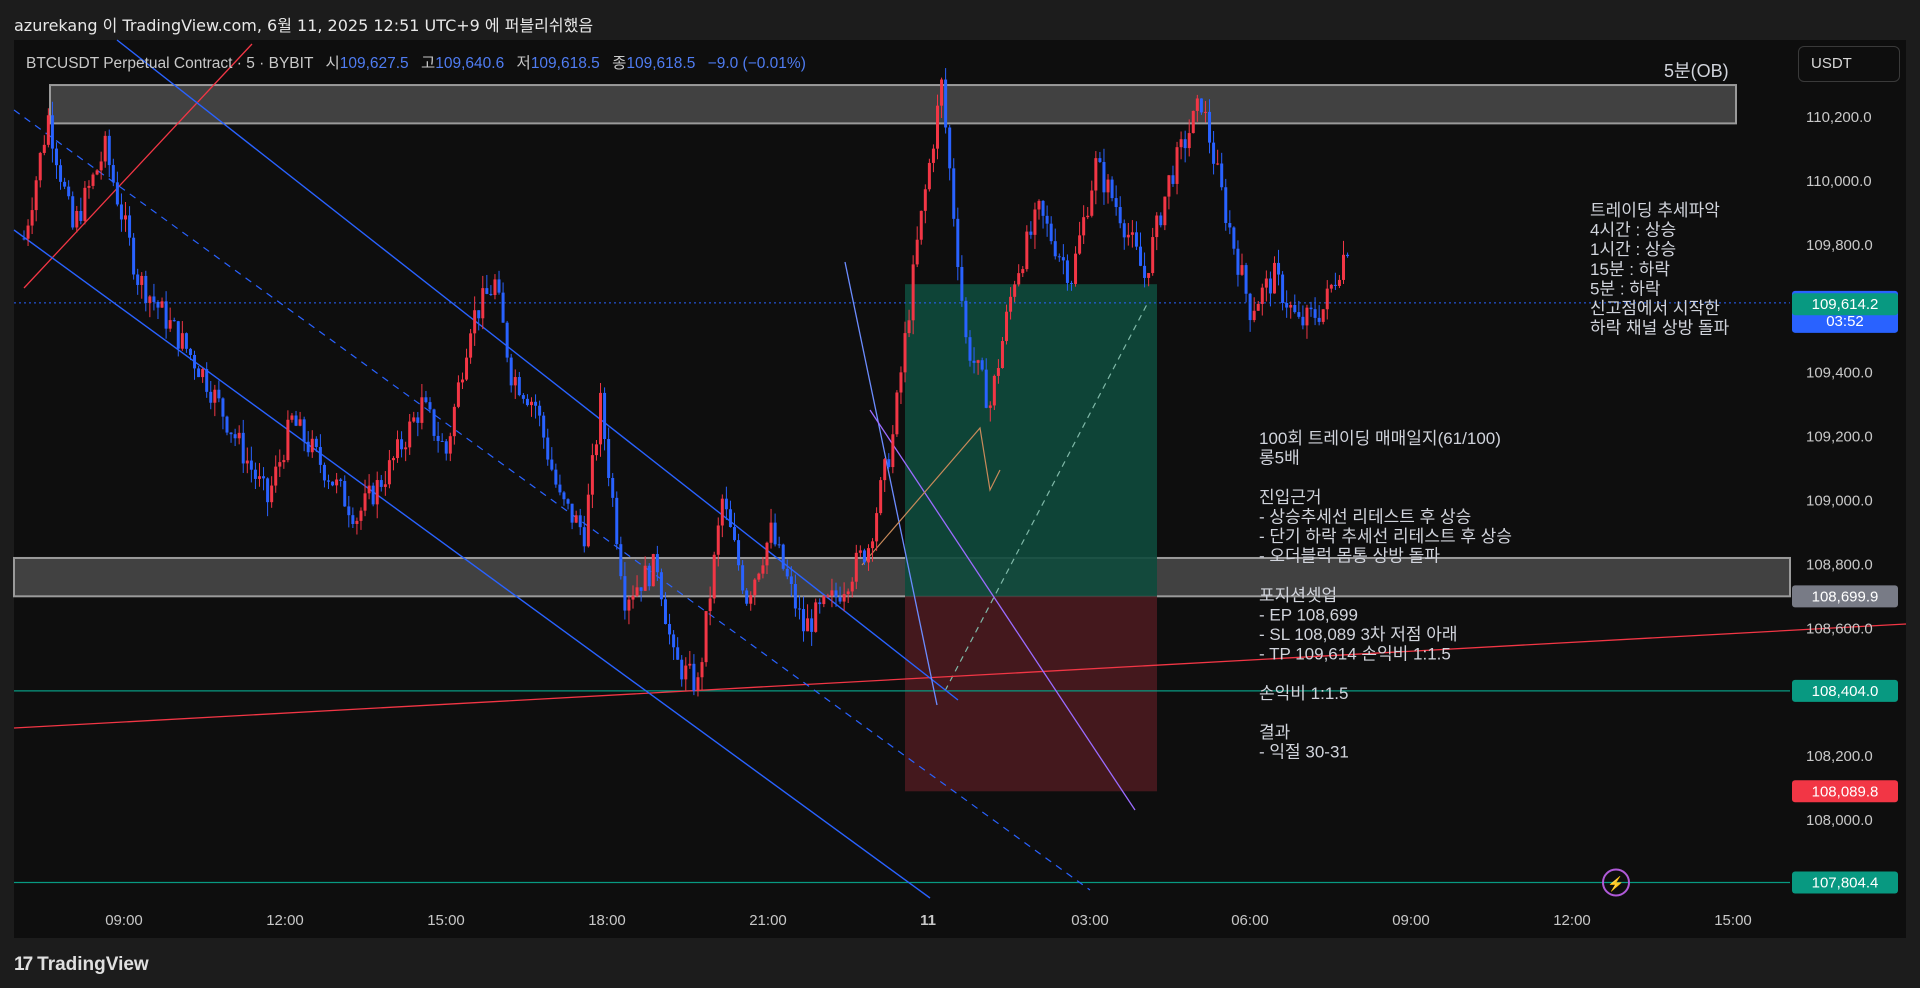 This screenshot has height=988, width=1920. I want to click on order-block-zone, so click(893, 104).